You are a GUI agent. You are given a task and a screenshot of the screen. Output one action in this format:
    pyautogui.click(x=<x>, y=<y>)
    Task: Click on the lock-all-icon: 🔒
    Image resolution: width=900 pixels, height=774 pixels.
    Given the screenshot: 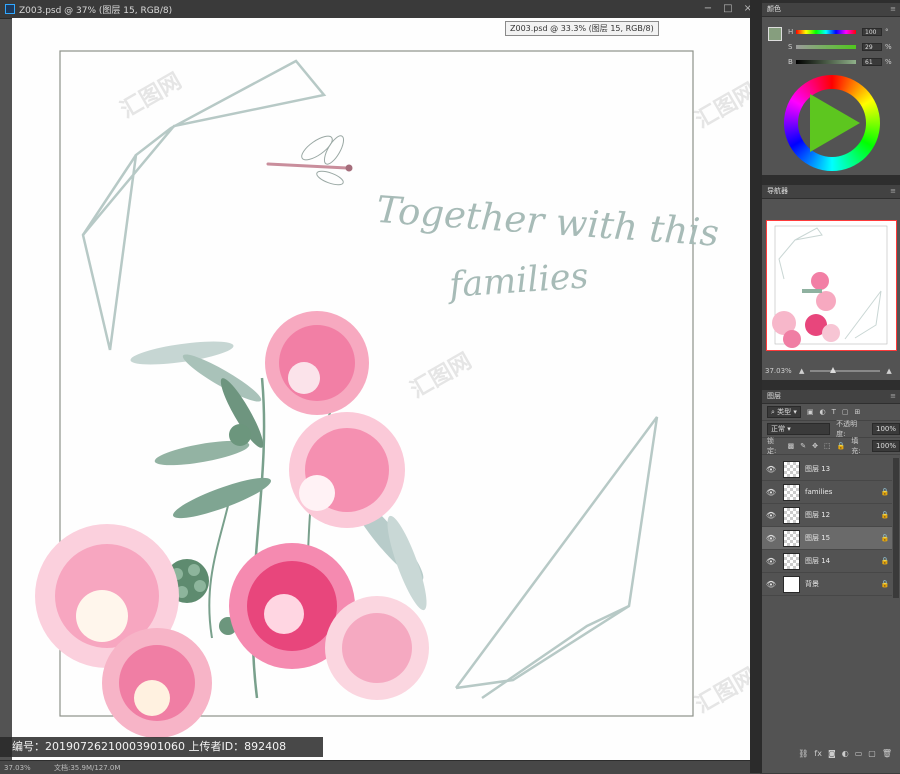 What is the action you would take?
    pyautogui.click(x=841, y=446)
    